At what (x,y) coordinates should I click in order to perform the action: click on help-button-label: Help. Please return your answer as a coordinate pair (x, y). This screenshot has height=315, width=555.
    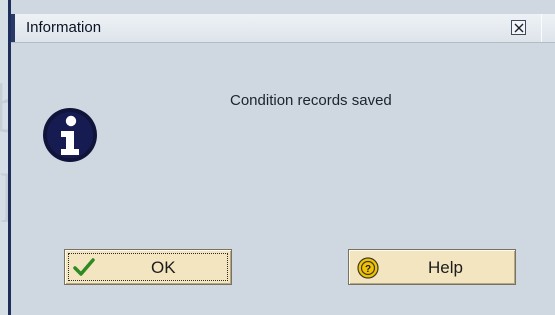
    Looking at the image, I should click on (445, 267).